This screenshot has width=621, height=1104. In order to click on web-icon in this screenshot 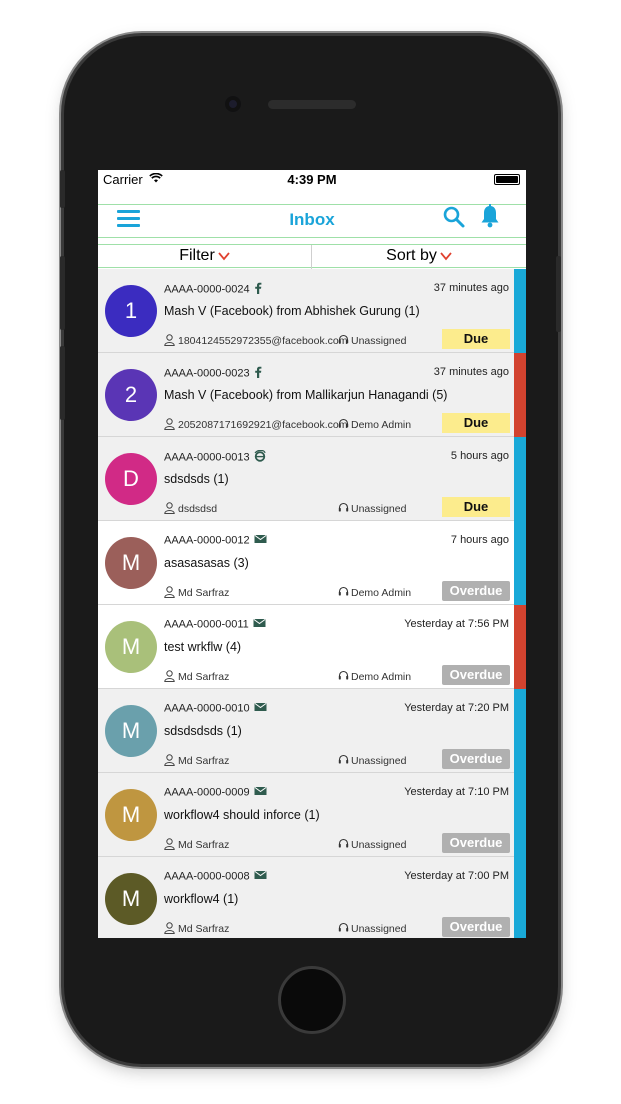, I will do `click(260, 457)`.